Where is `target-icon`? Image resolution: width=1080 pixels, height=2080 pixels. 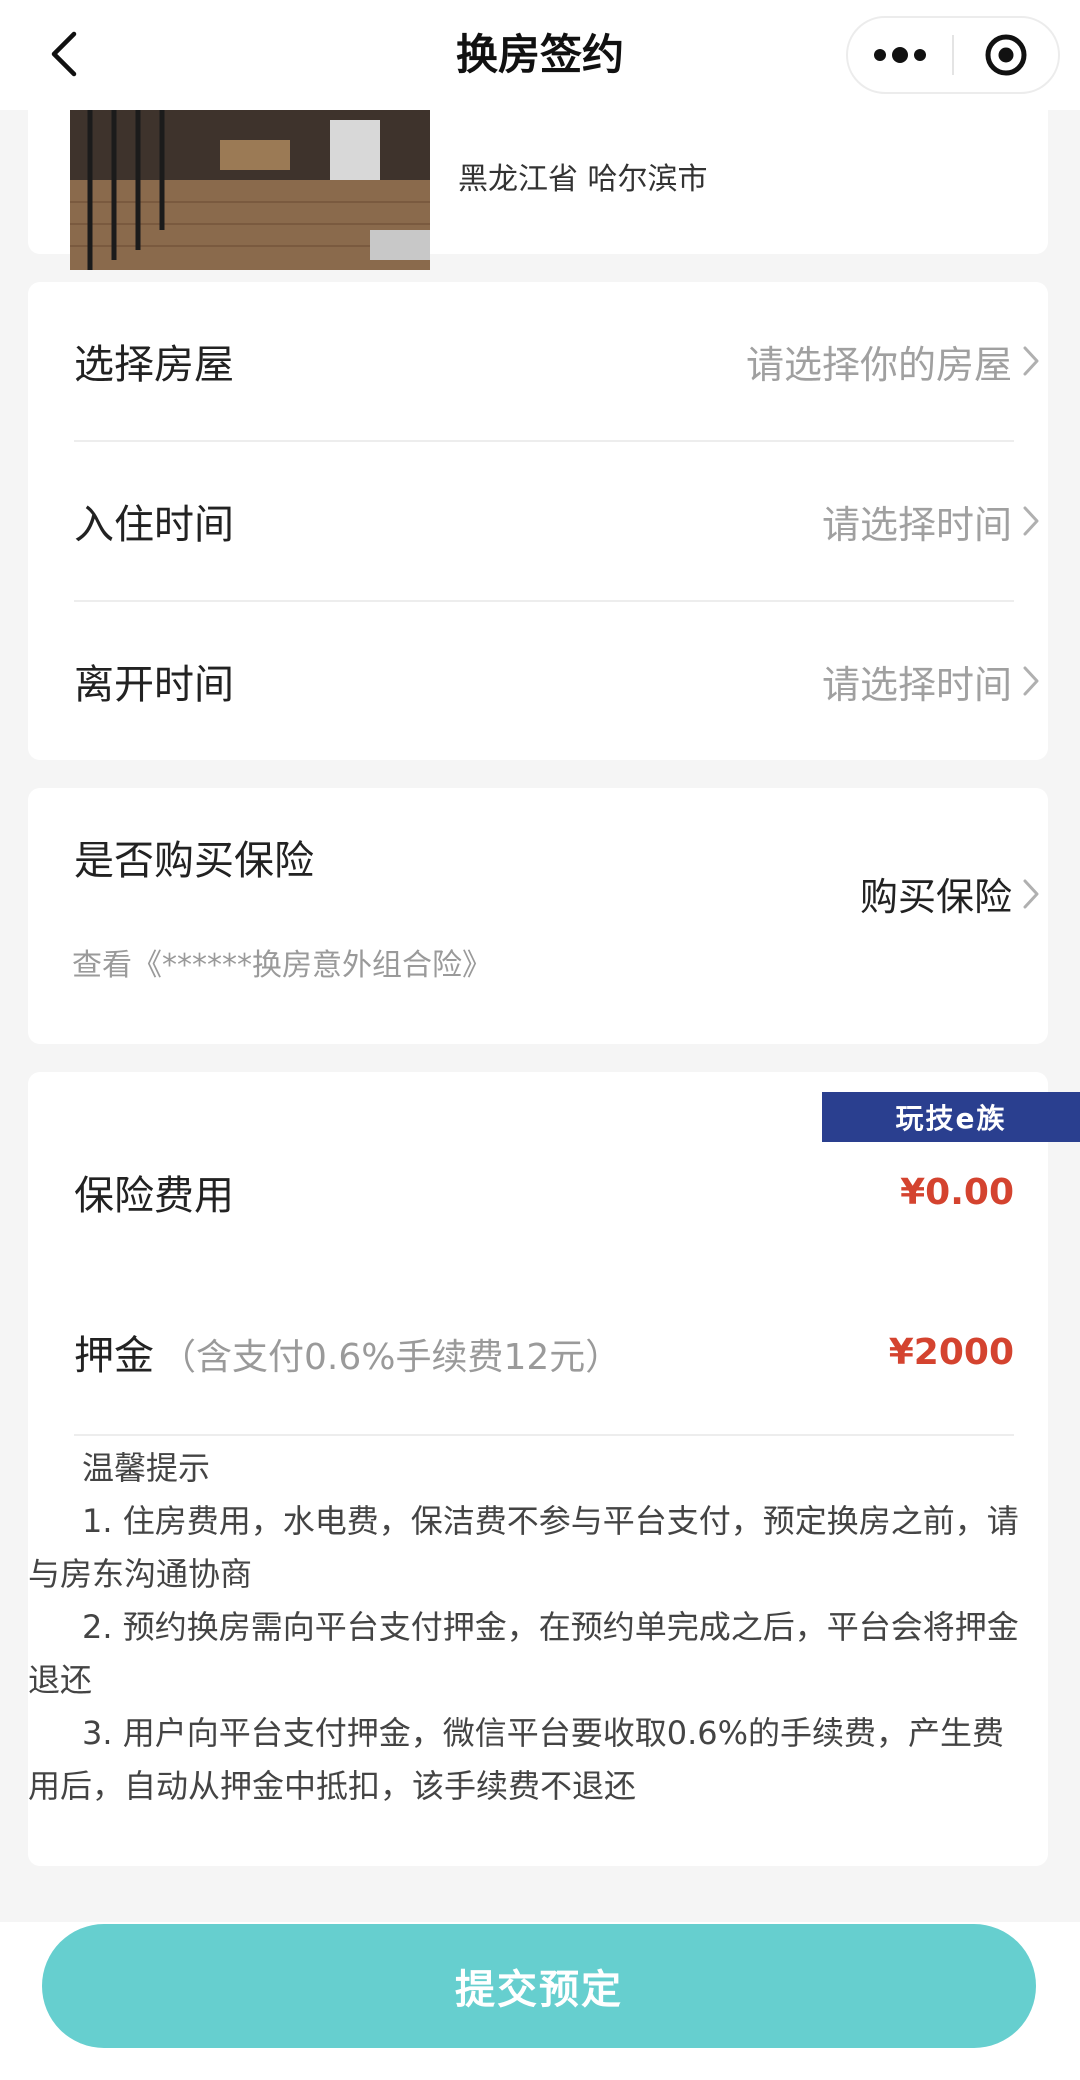
target-icon is located at coordinates (1006, 55).